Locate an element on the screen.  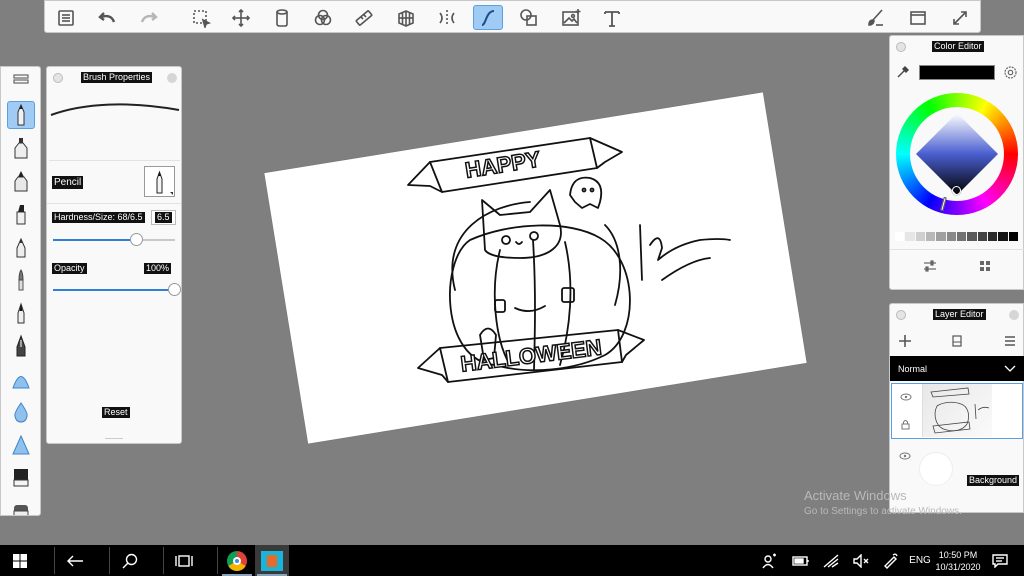
add-layer-button is located at coordinates (905, 341).